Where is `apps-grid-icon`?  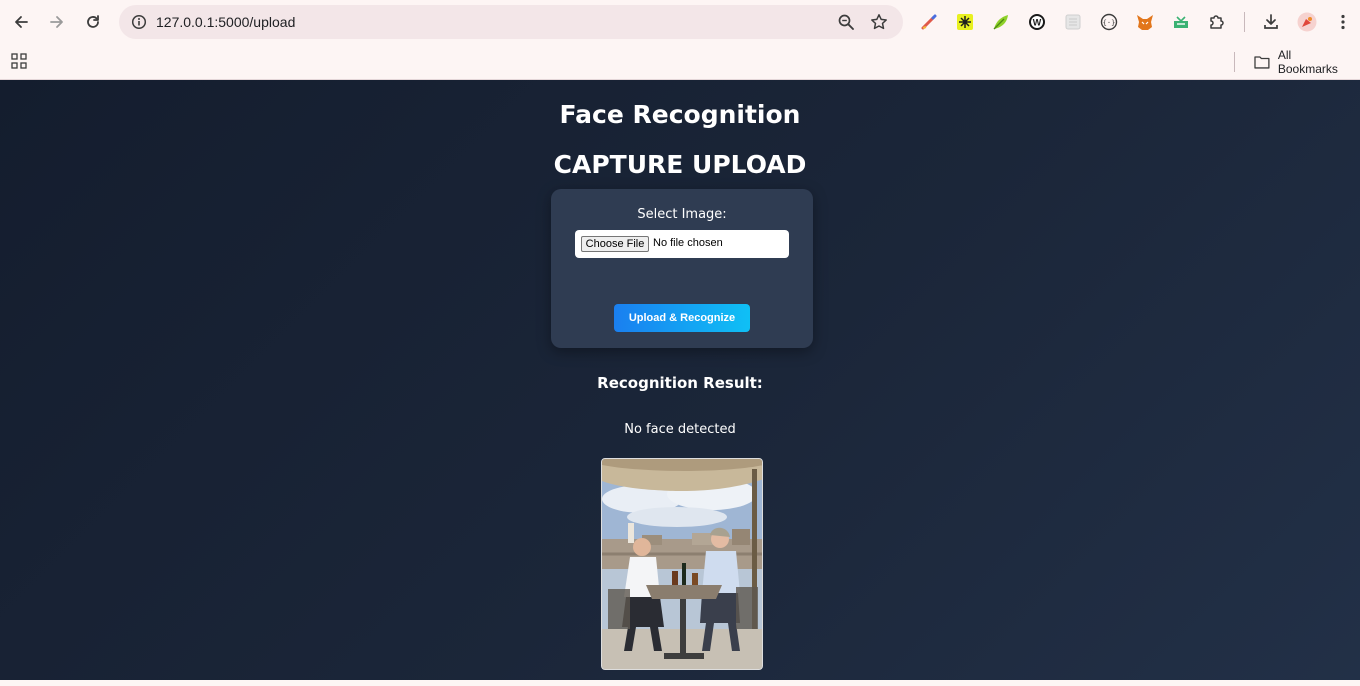
apps-grid-icon is located at coordinates (19, 61).